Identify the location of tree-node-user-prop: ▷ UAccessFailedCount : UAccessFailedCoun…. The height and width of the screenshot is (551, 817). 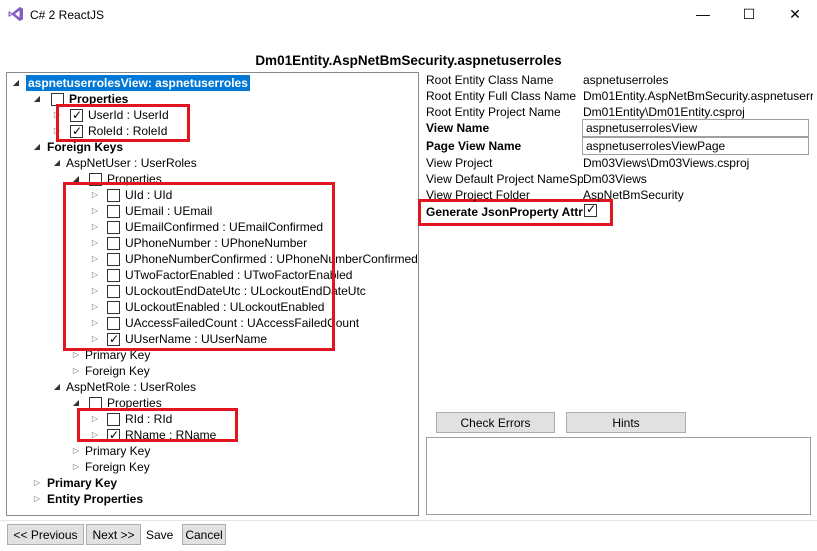
(212, 323).